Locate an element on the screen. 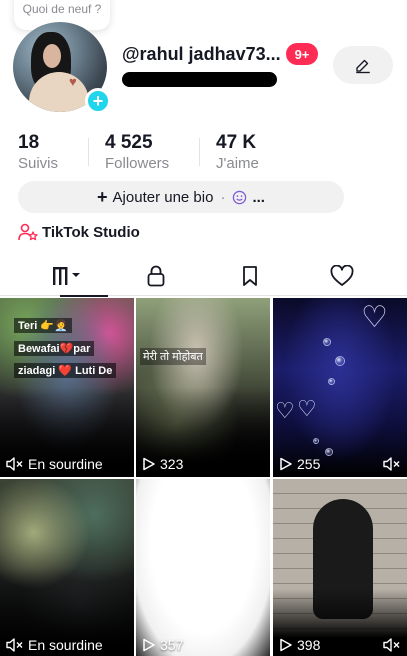  profile-tabs is located at coordinates (203, 276).